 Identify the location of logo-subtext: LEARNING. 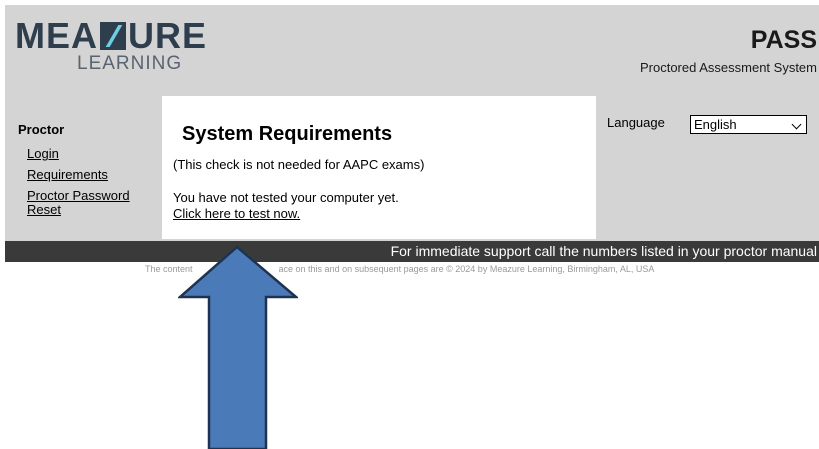
(130, 63).